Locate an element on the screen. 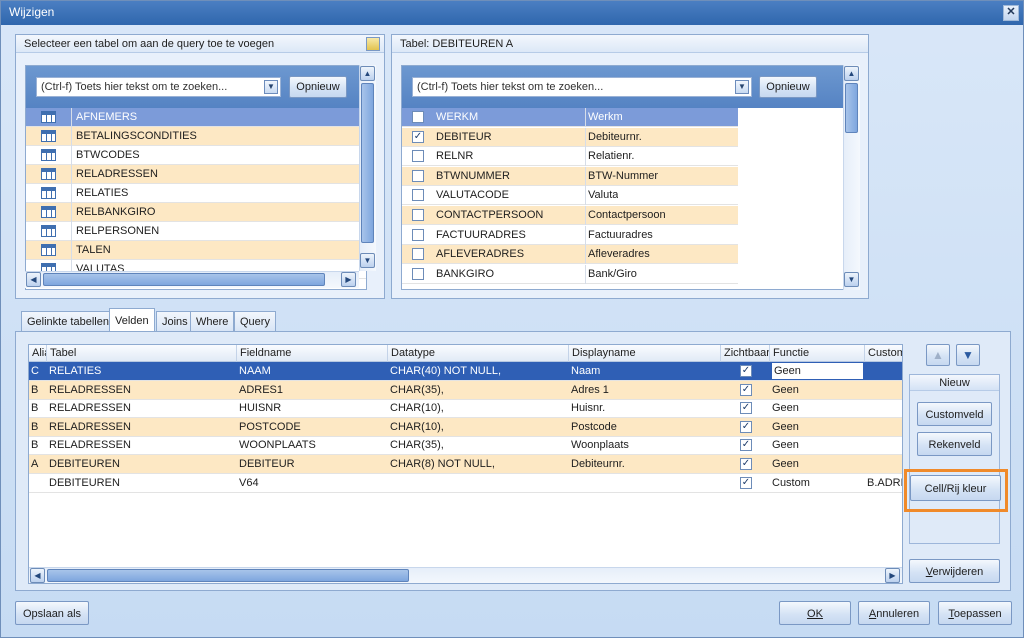 This screenshot has height=638, width=1024. fields-grid-hscroll: ◀ ▶ is located at coordinates (465, 575).